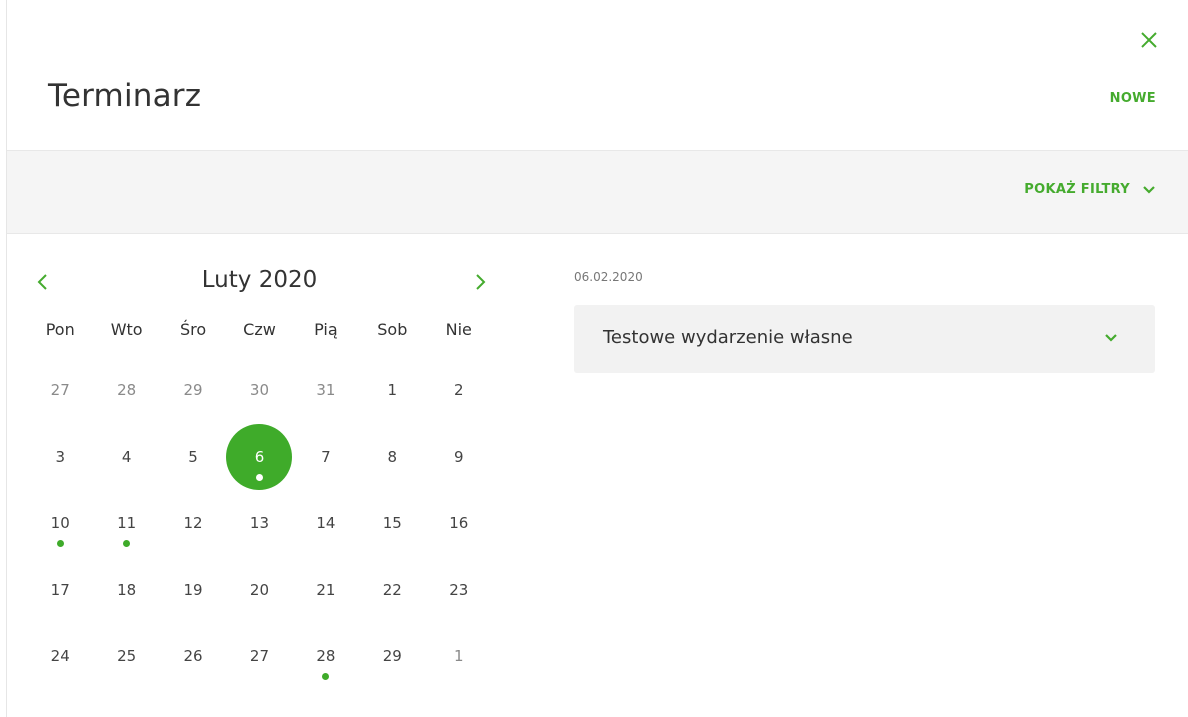 The image size is (1188, 717). Describe the element at coordinates (125, 96) in the screenshot. I see `page-title: Terminarz` at that location.